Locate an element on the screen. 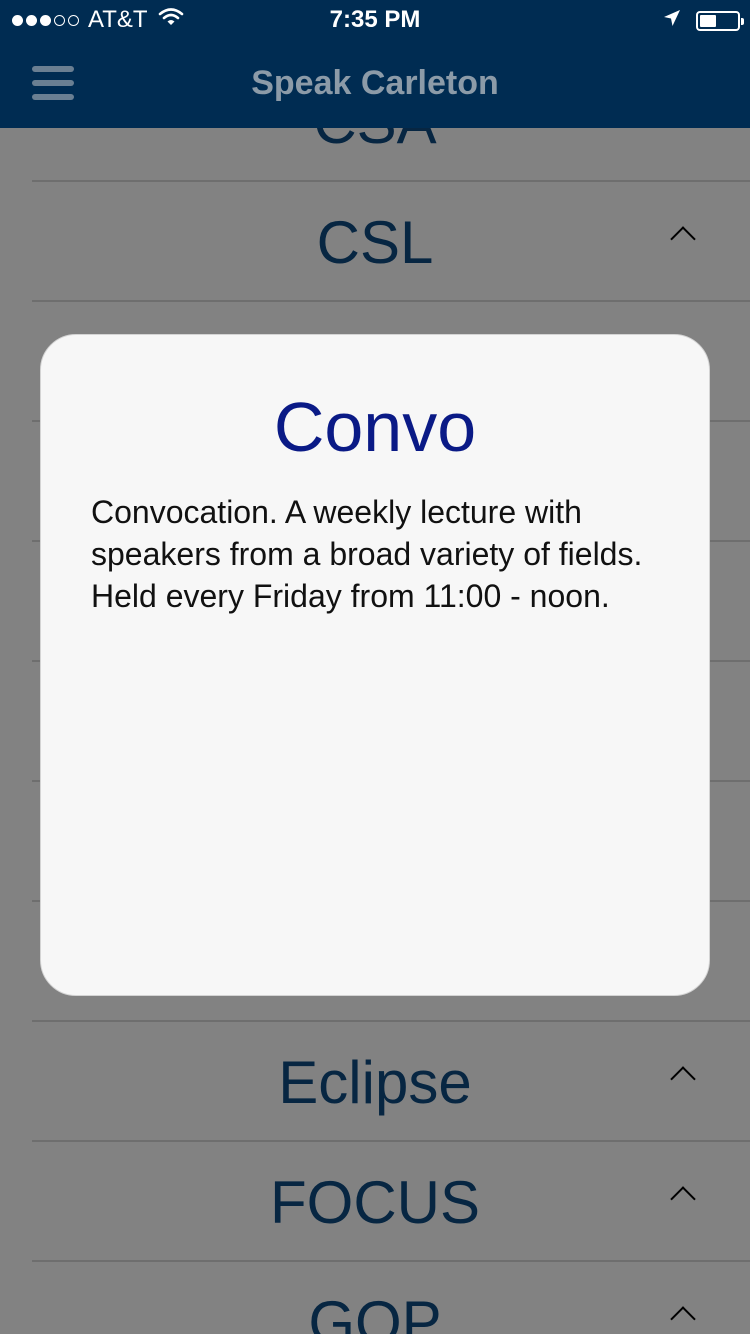 This screenshot has width=750, height=1334. dialog-title: Convo is located at coordinates (375, 427).